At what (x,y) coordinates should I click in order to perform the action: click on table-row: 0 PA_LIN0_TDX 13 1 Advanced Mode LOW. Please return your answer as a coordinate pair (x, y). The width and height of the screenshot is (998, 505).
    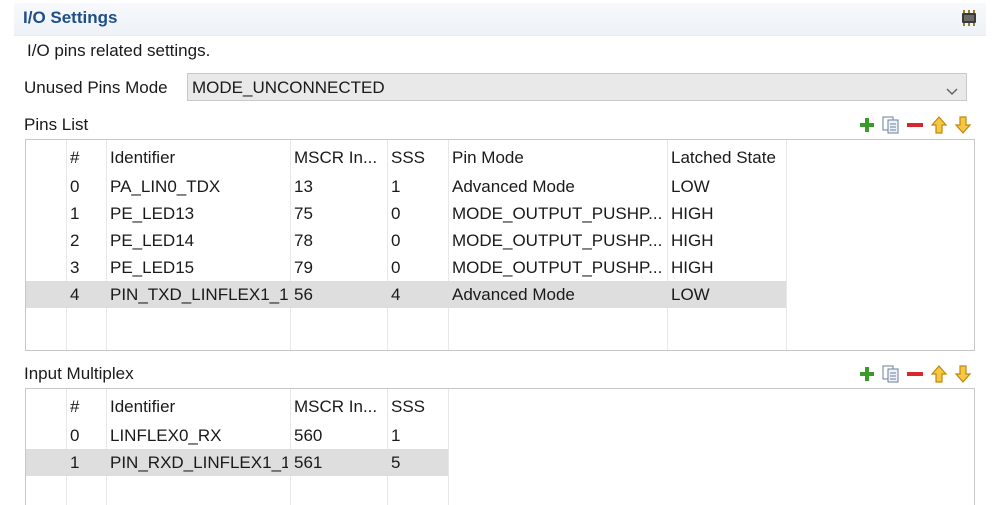
    Looking at the image, I should click on (406, 186).